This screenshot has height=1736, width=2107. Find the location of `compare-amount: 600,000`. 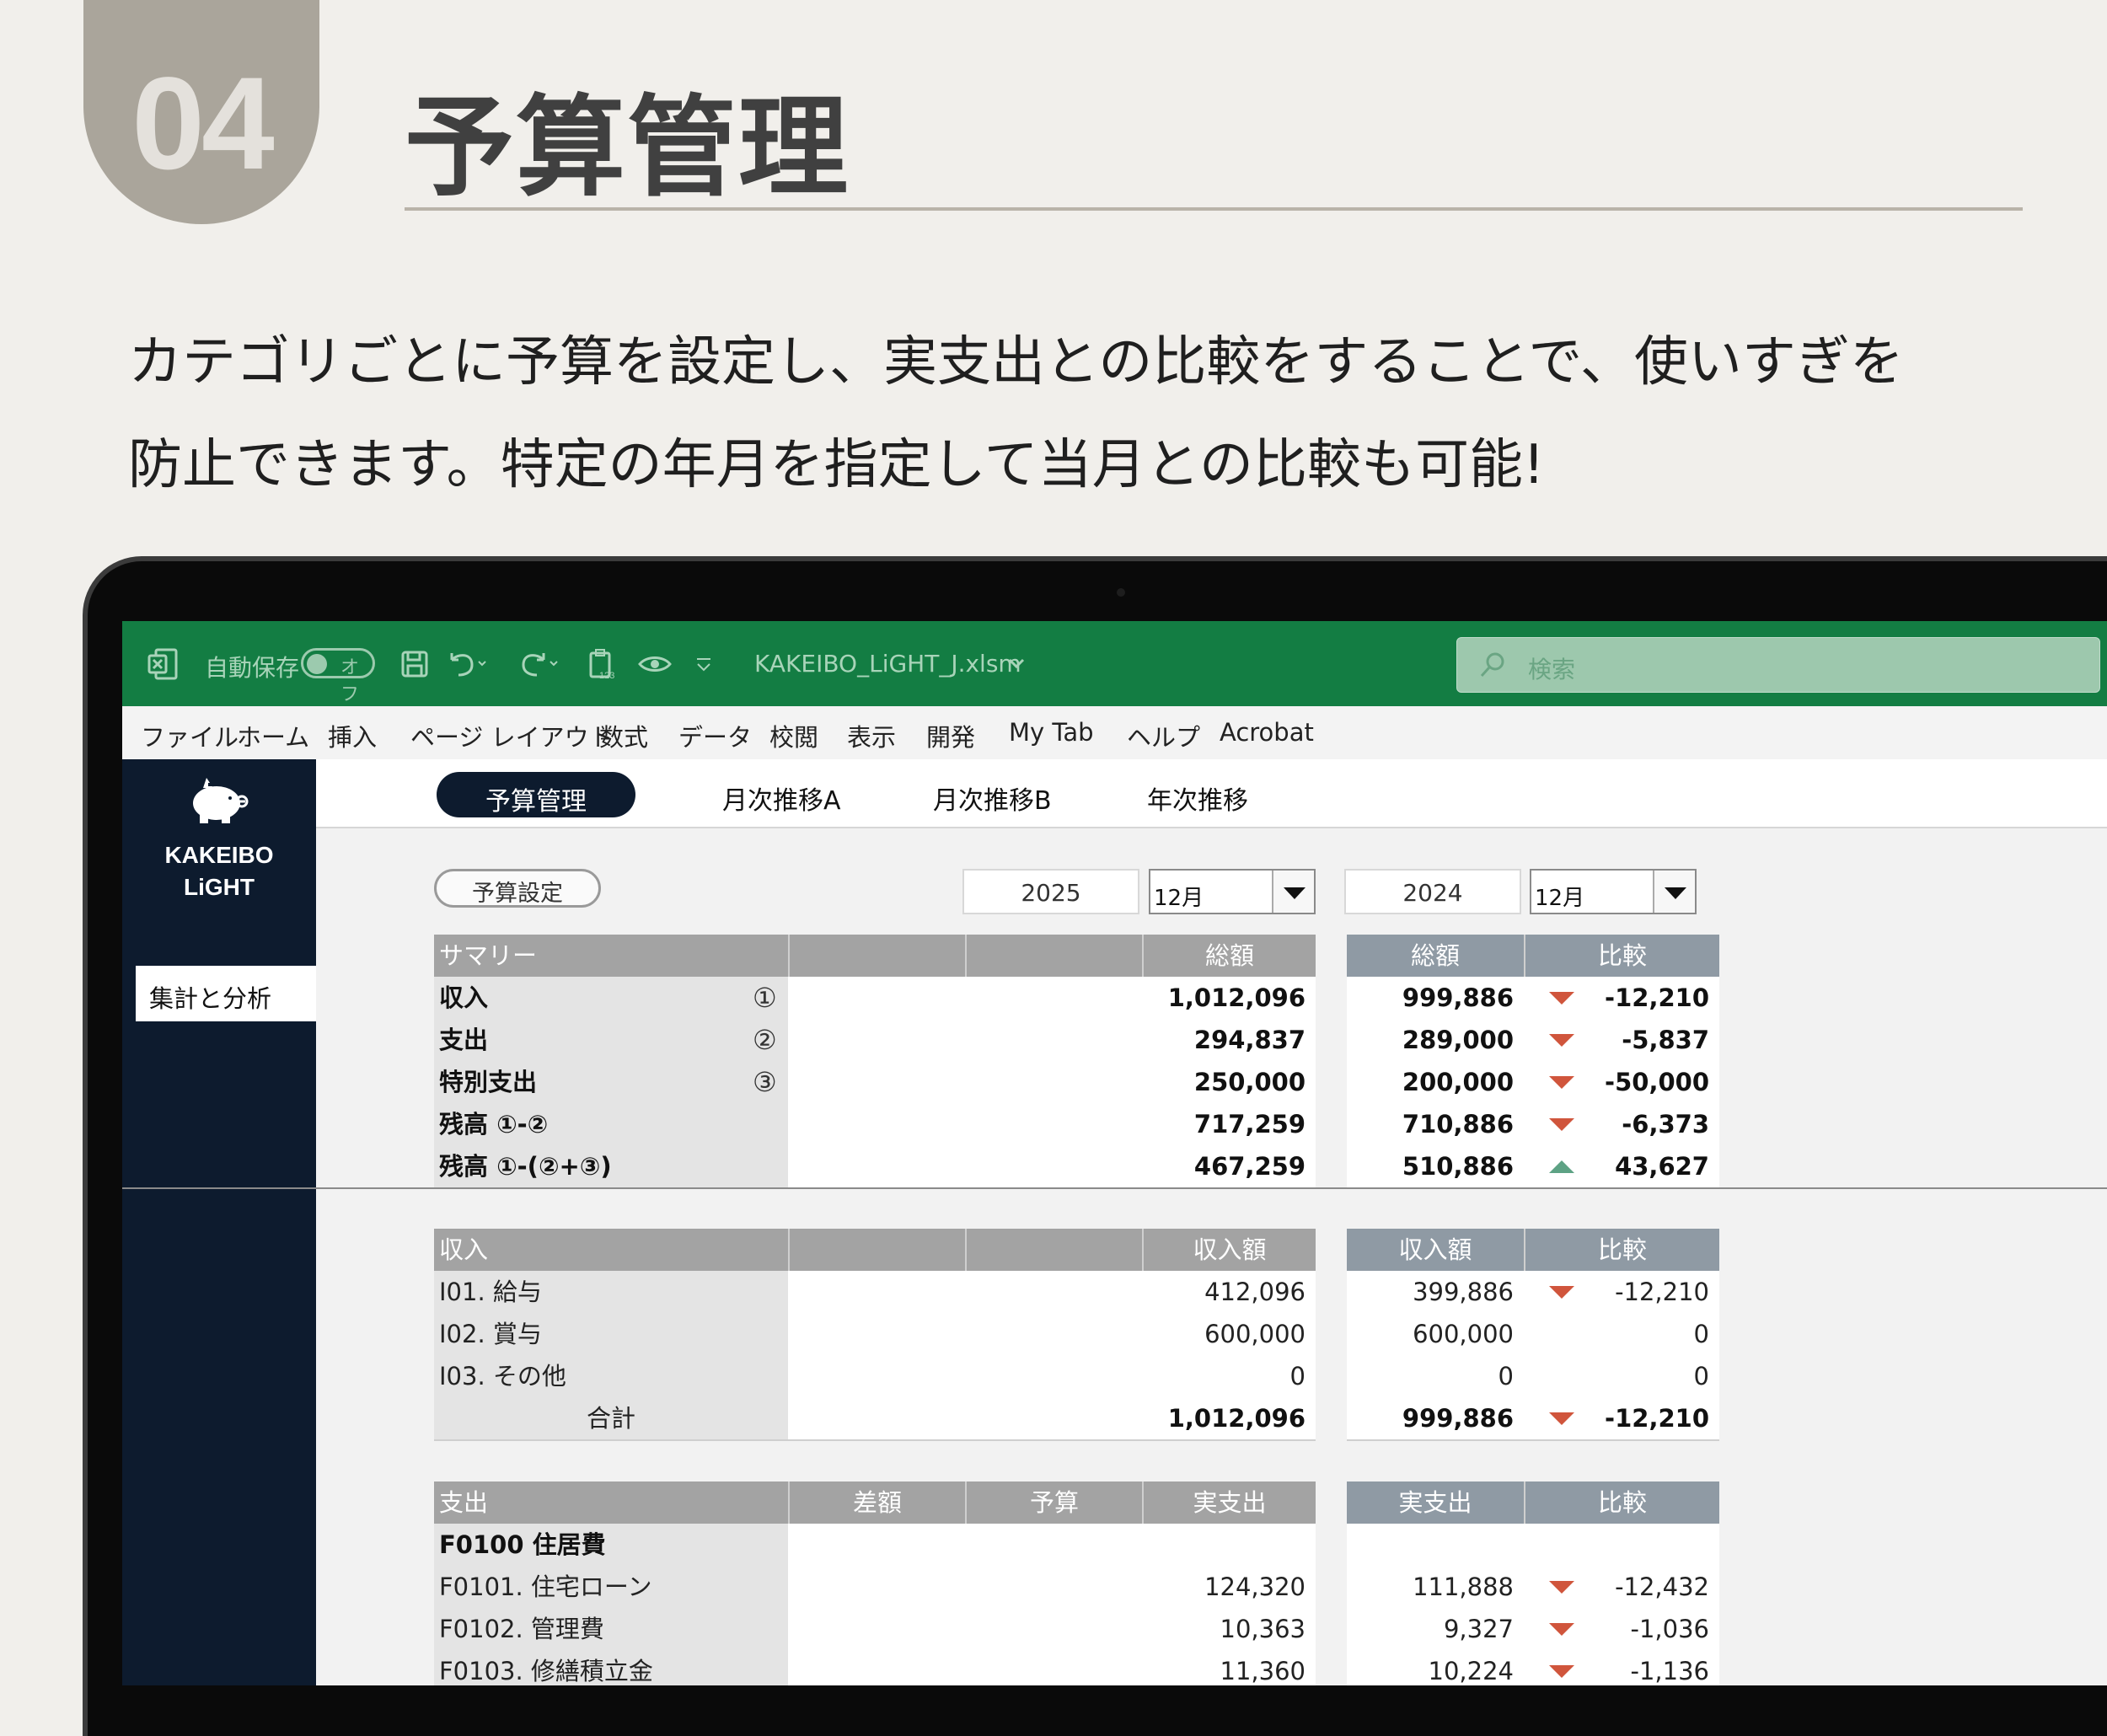

compare-amount: 600,000 is located at coordinates (1435, 1334).